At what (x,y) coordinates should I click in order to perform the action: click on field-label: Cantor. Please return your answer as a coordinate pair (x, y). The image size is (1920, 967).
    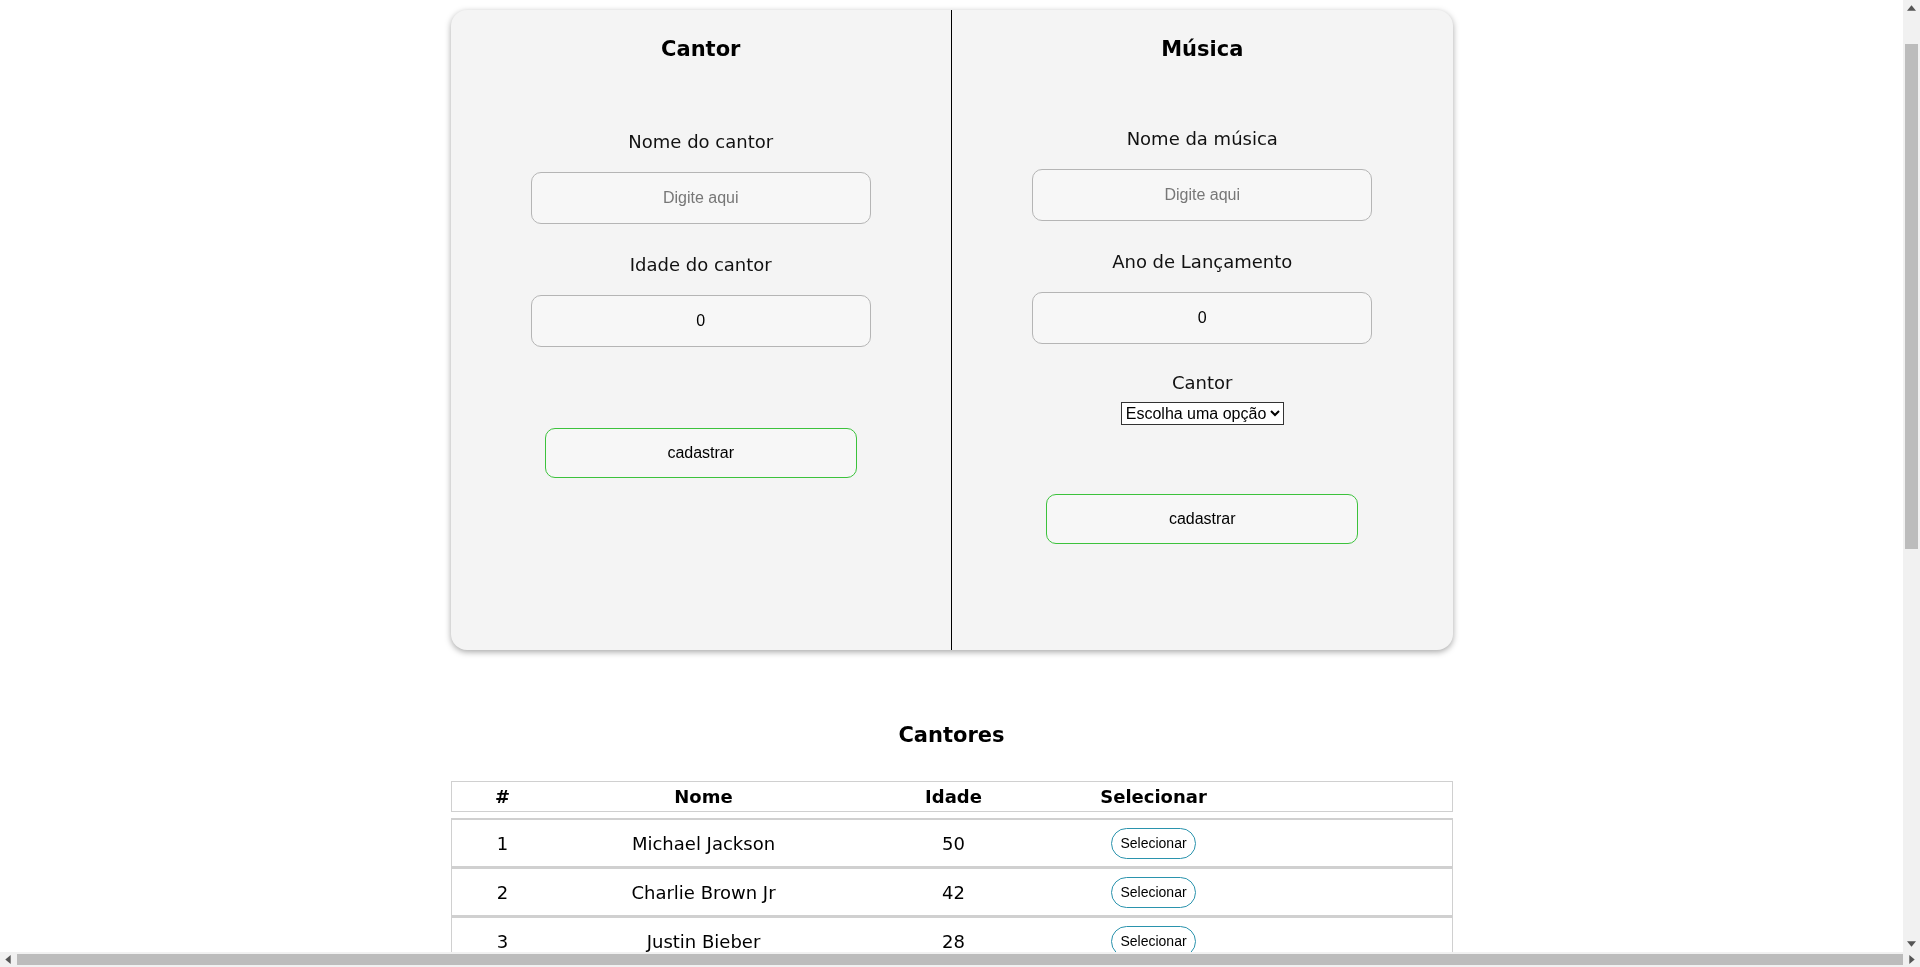
    Looking at the image, I should click on (1202, 383).